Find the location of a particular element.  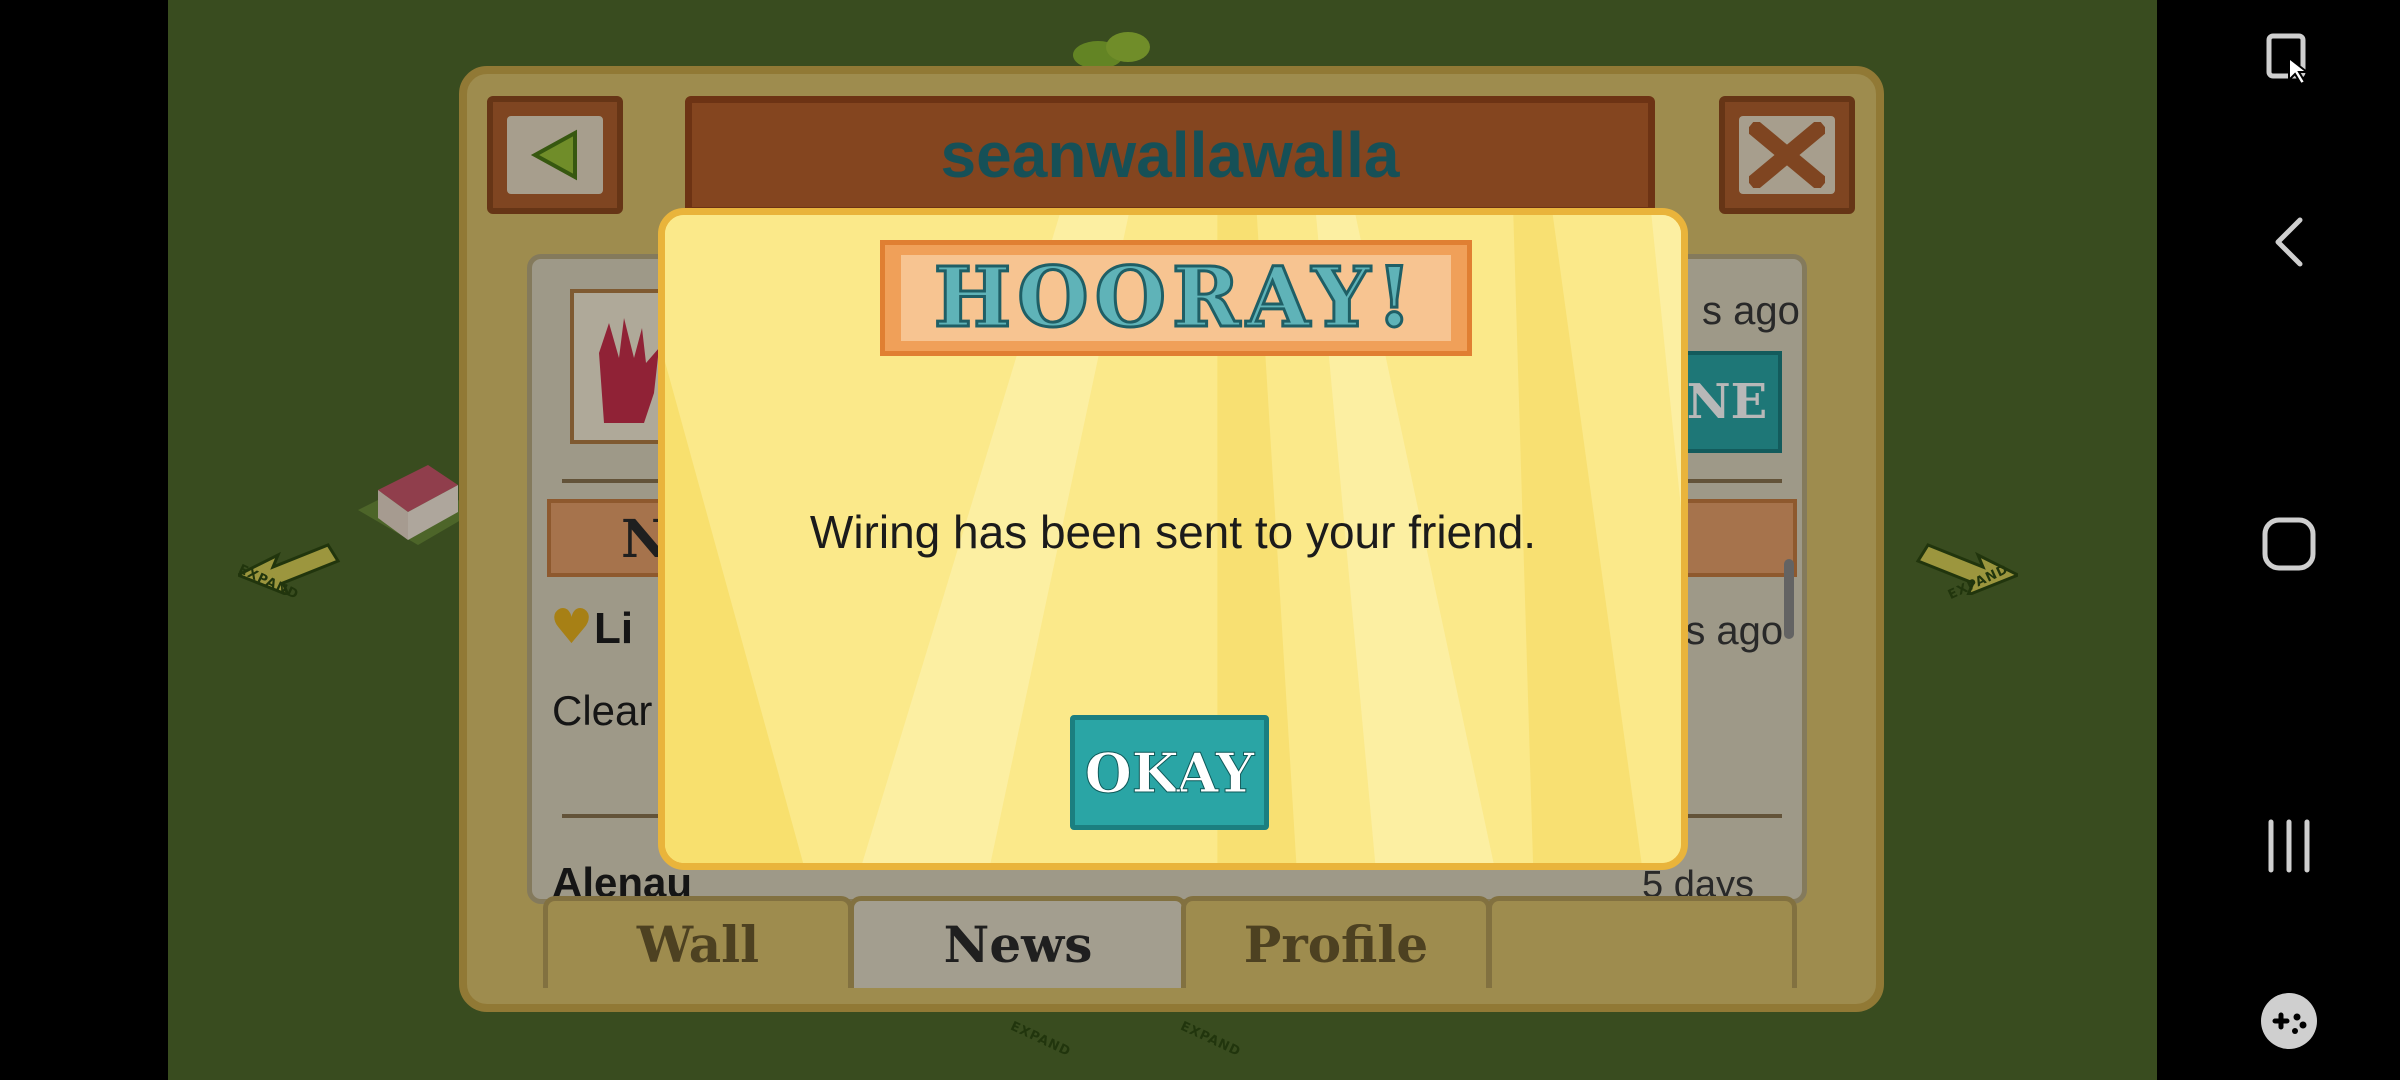

screen-capture-icon is located at coordinates (2288, 59).